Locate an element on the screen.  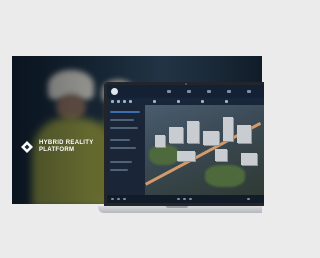
user-icon is located at coordinates (249, 91).